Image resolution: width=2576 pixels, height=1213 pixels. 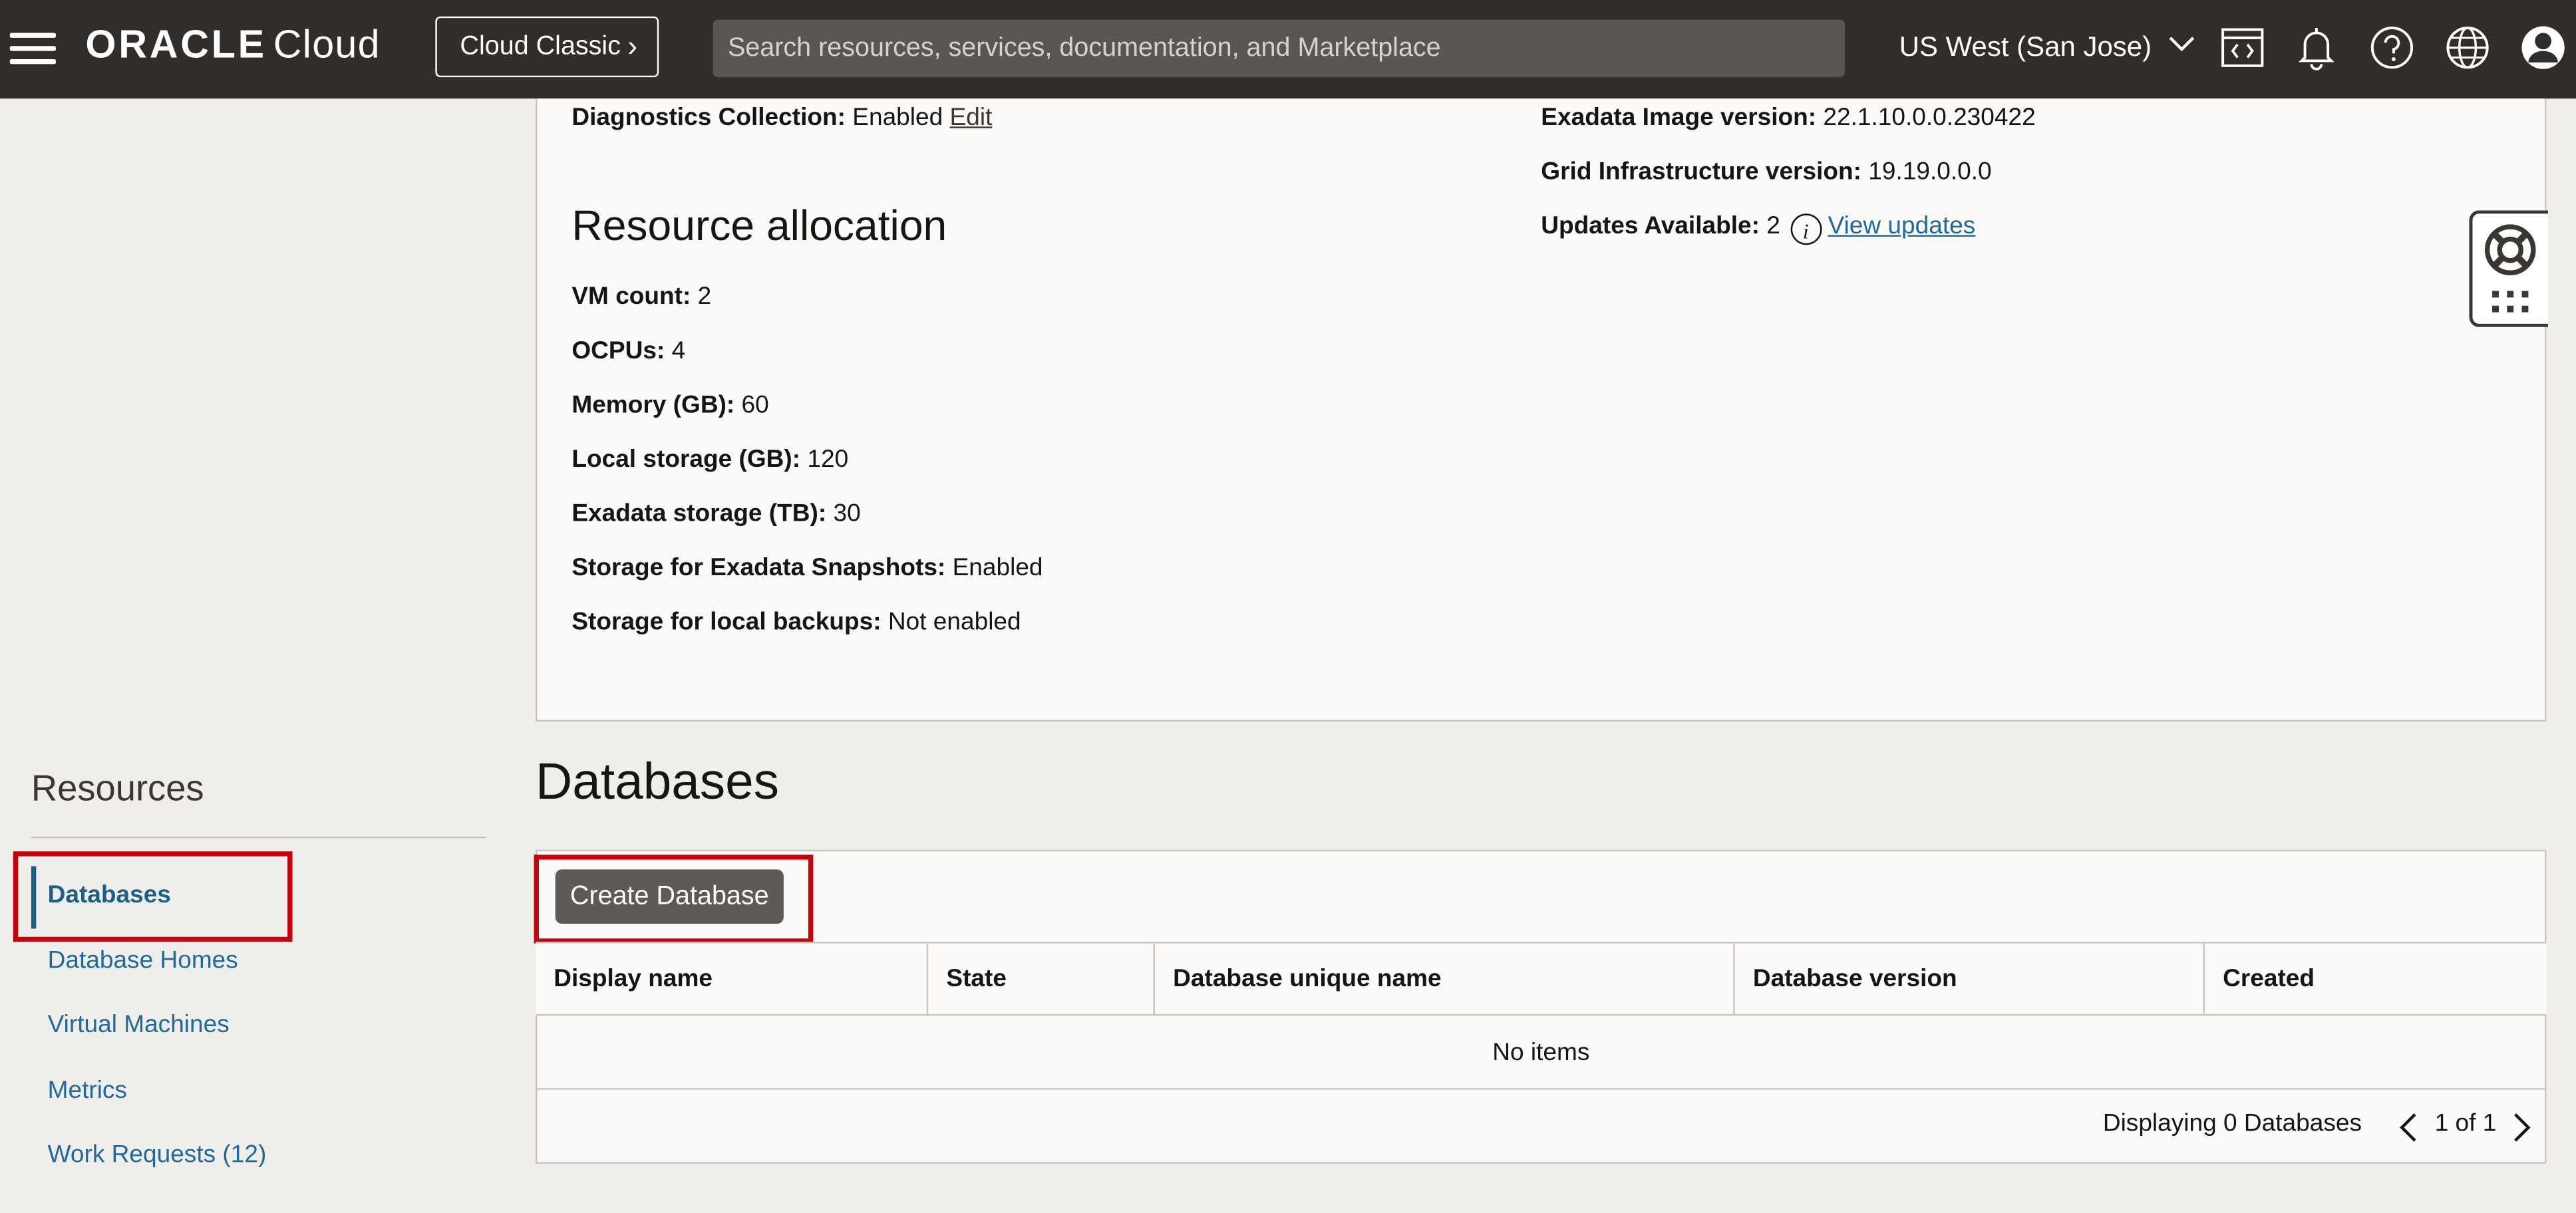 What do you see at coordinates (1930, 172) in the screenshot?
I see `grid-version-value: 19.19.0.0.0` at bounding box center [1930, 172].